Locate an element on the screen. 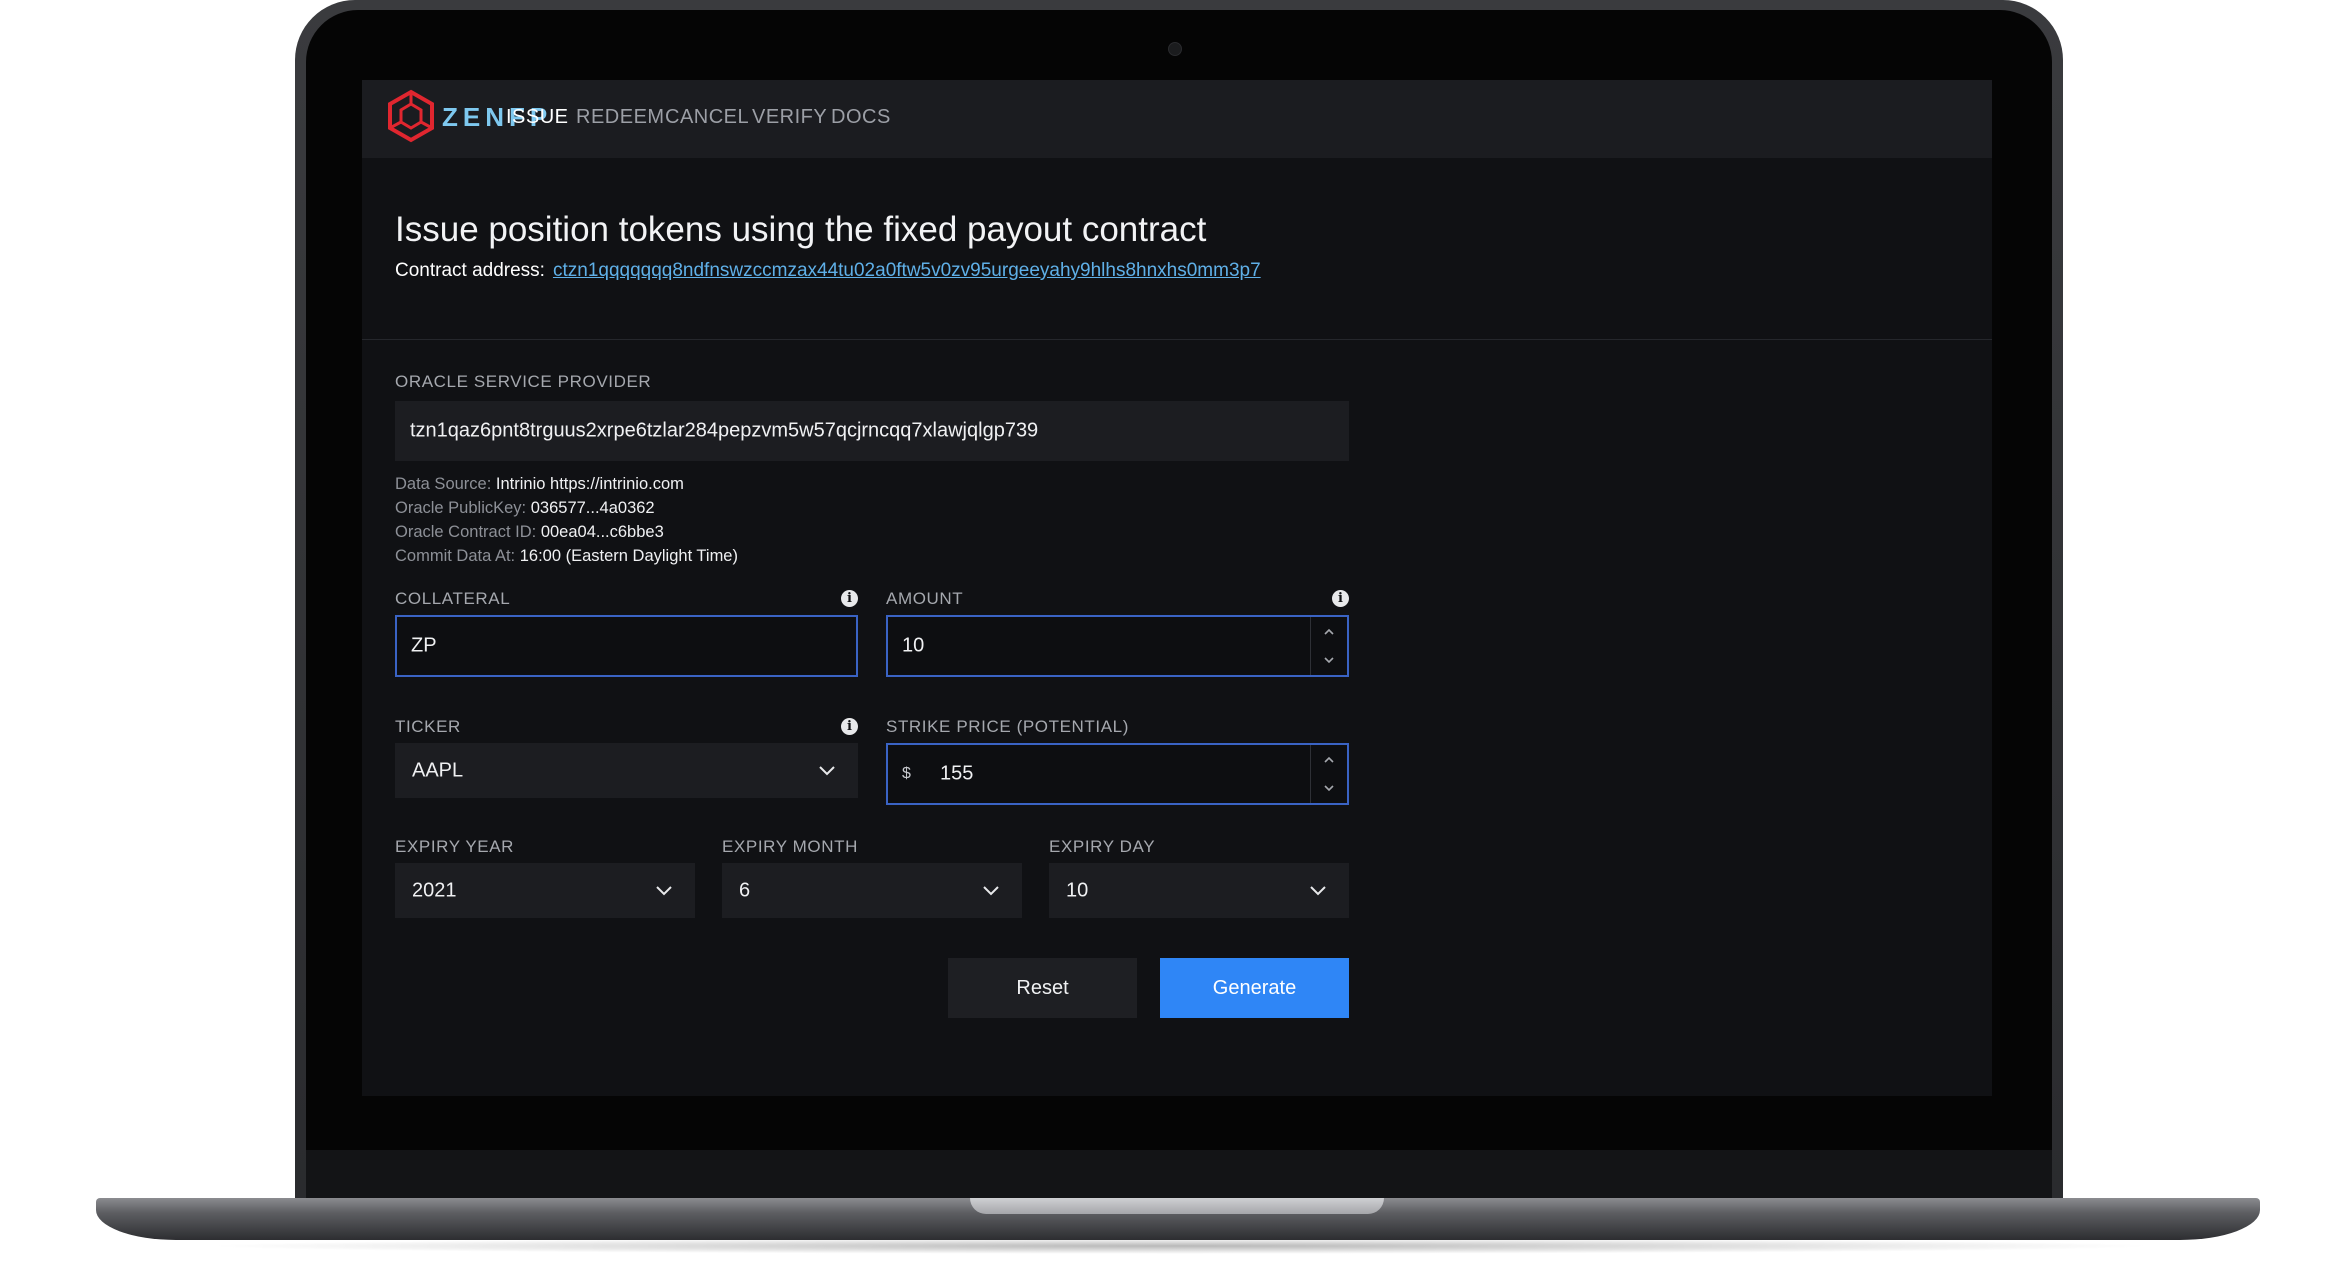 The image size is (2336, 1263). bezel-bottom is located at coordinates (1179, 1177).